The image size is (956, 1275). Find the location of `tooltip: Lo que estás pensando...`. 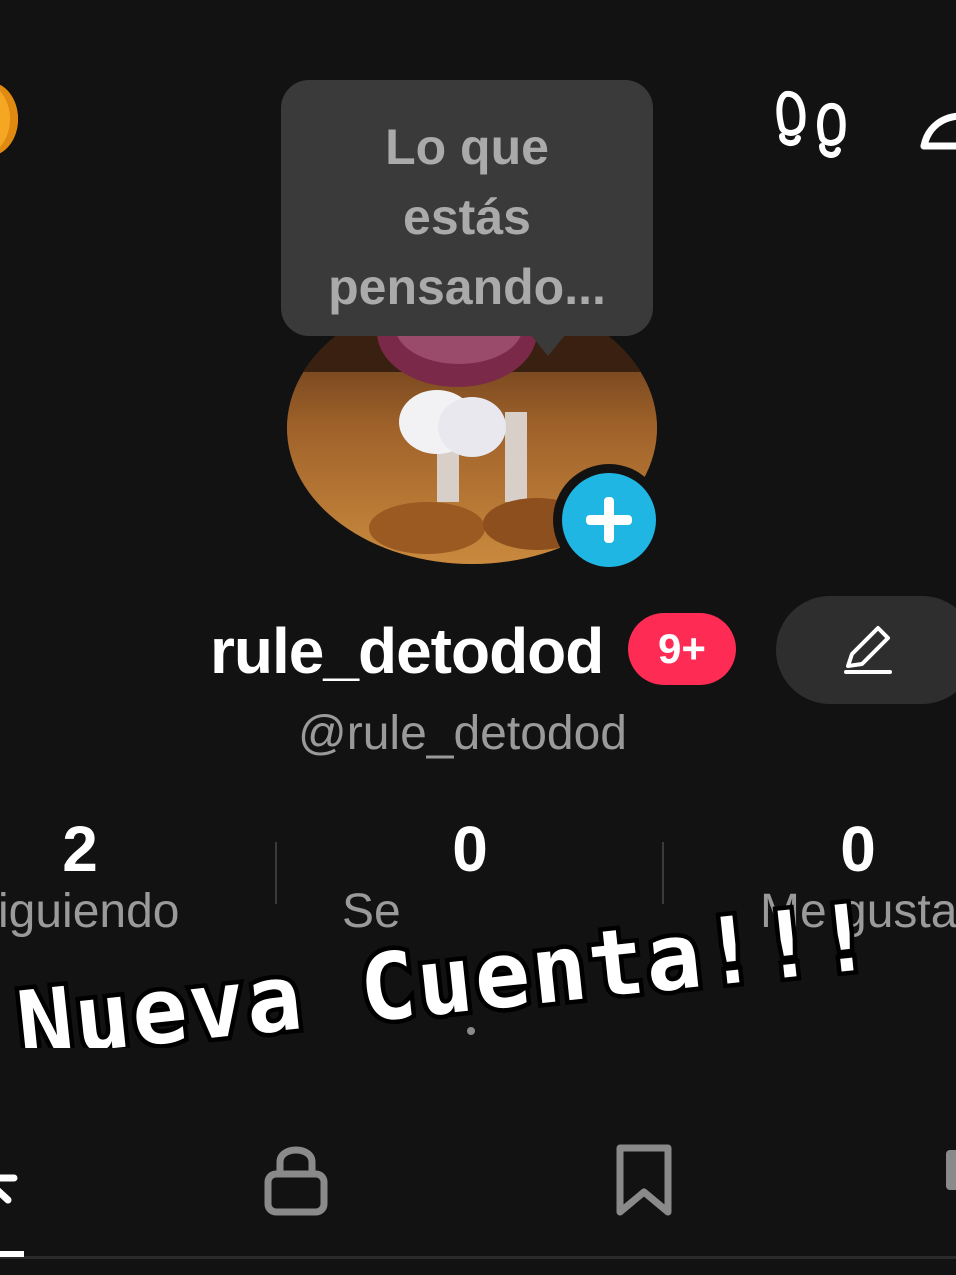

tooltip: Lo que estás pensando... is located at coordinates (467, 208).